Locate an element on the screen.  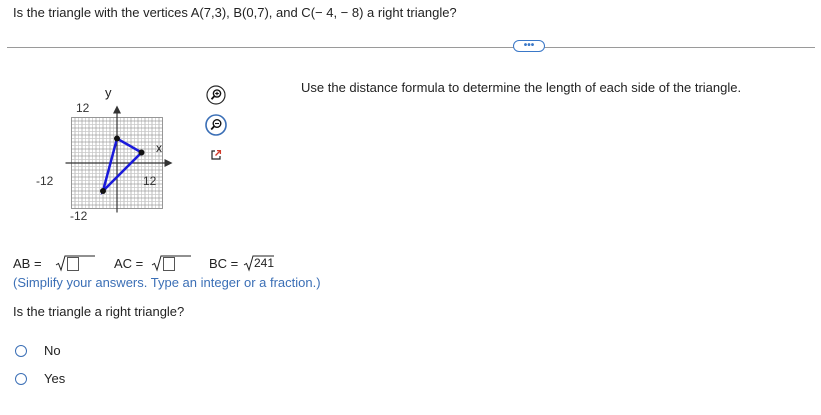
more-options-button: ••• is located at coordinates (529, 46).